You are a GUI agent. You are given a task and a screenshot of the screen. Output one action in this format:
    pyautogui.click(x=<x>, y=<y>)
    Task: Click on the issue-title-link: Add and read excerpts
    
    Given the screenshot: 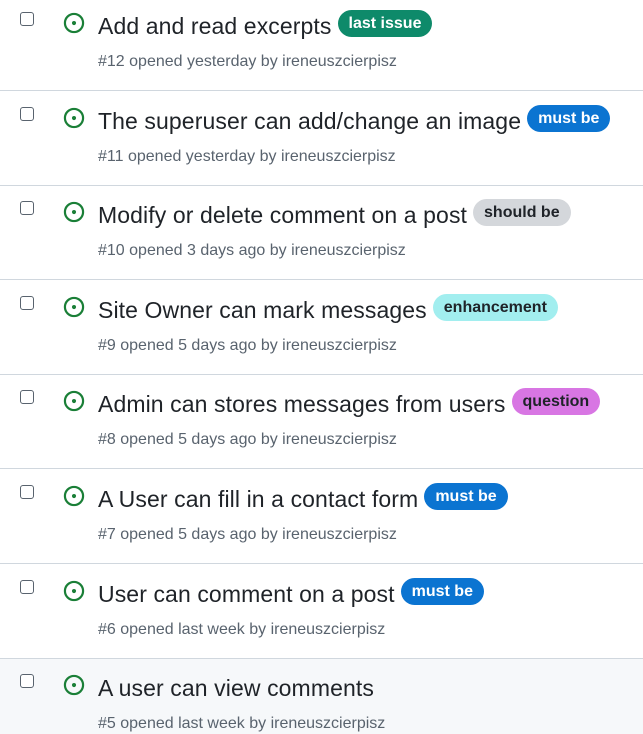 What is the action you would take?
    pyautogui.click(x=215, y=26)
    